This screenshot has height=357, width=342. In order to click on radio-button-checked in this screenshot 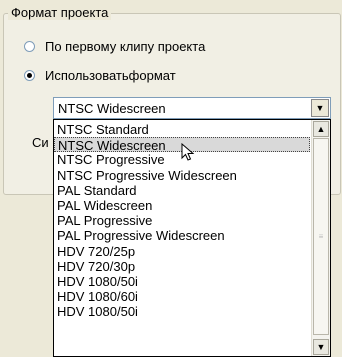, I will do `click(29, 75)`.